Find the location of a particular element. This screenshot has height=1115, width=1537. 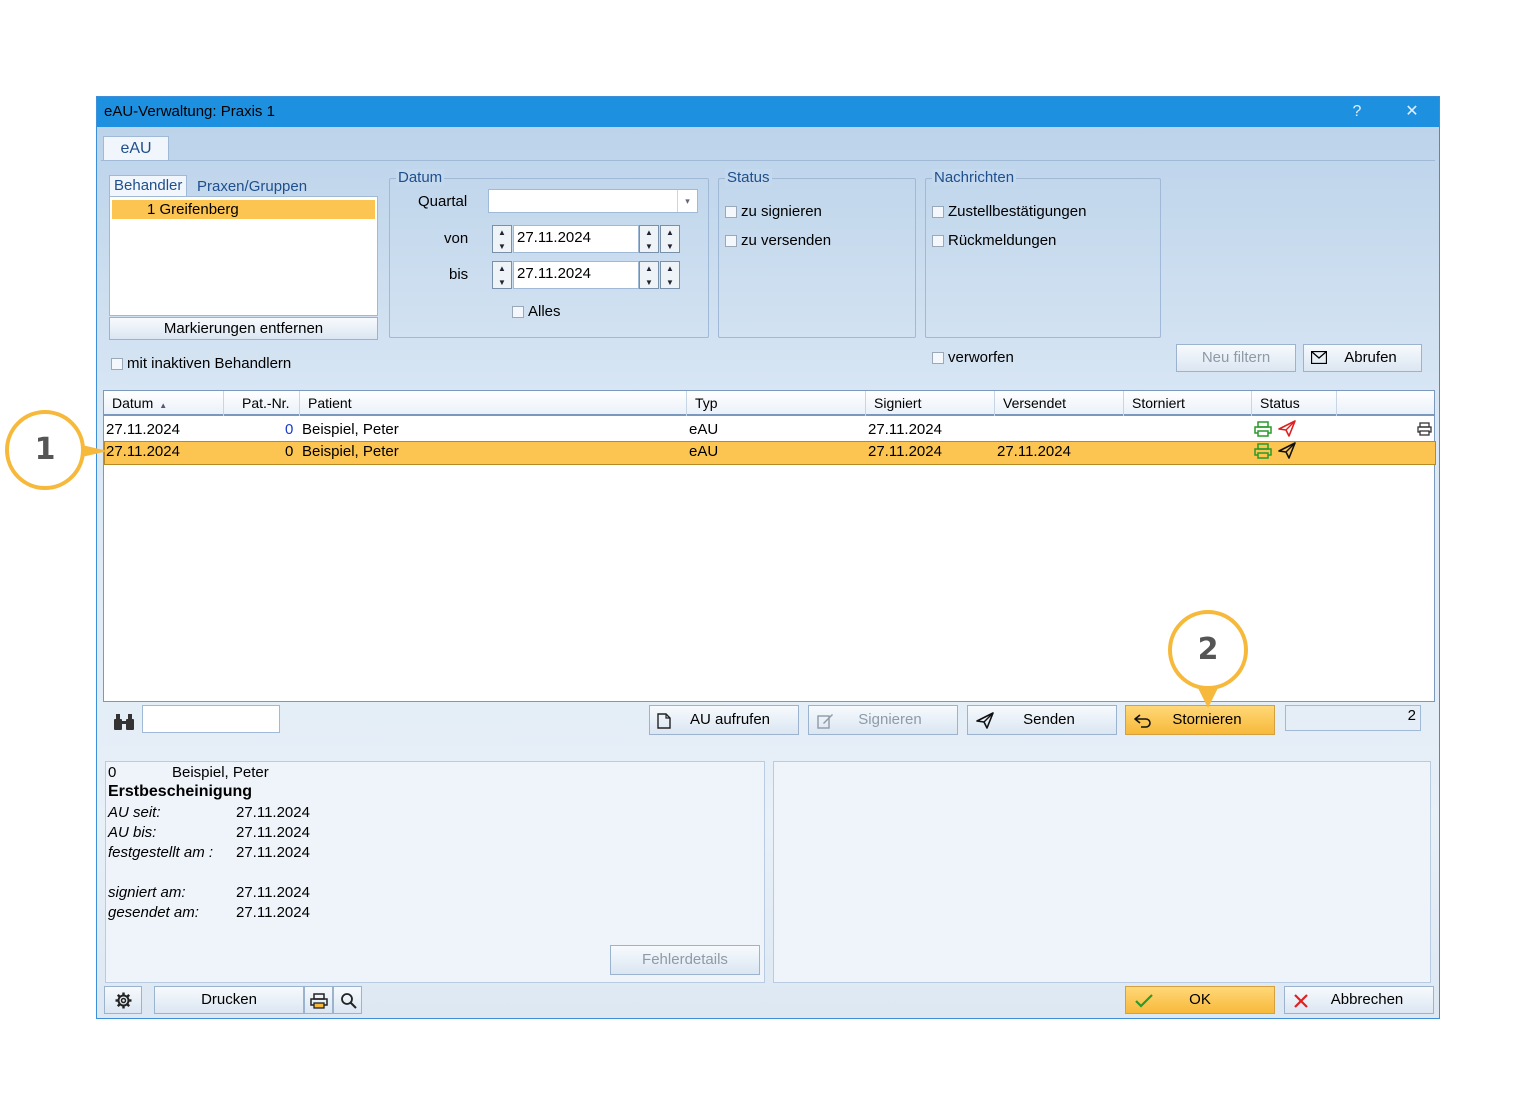

column-header-versendet: Versendet is located at coordinates (1059, 403).